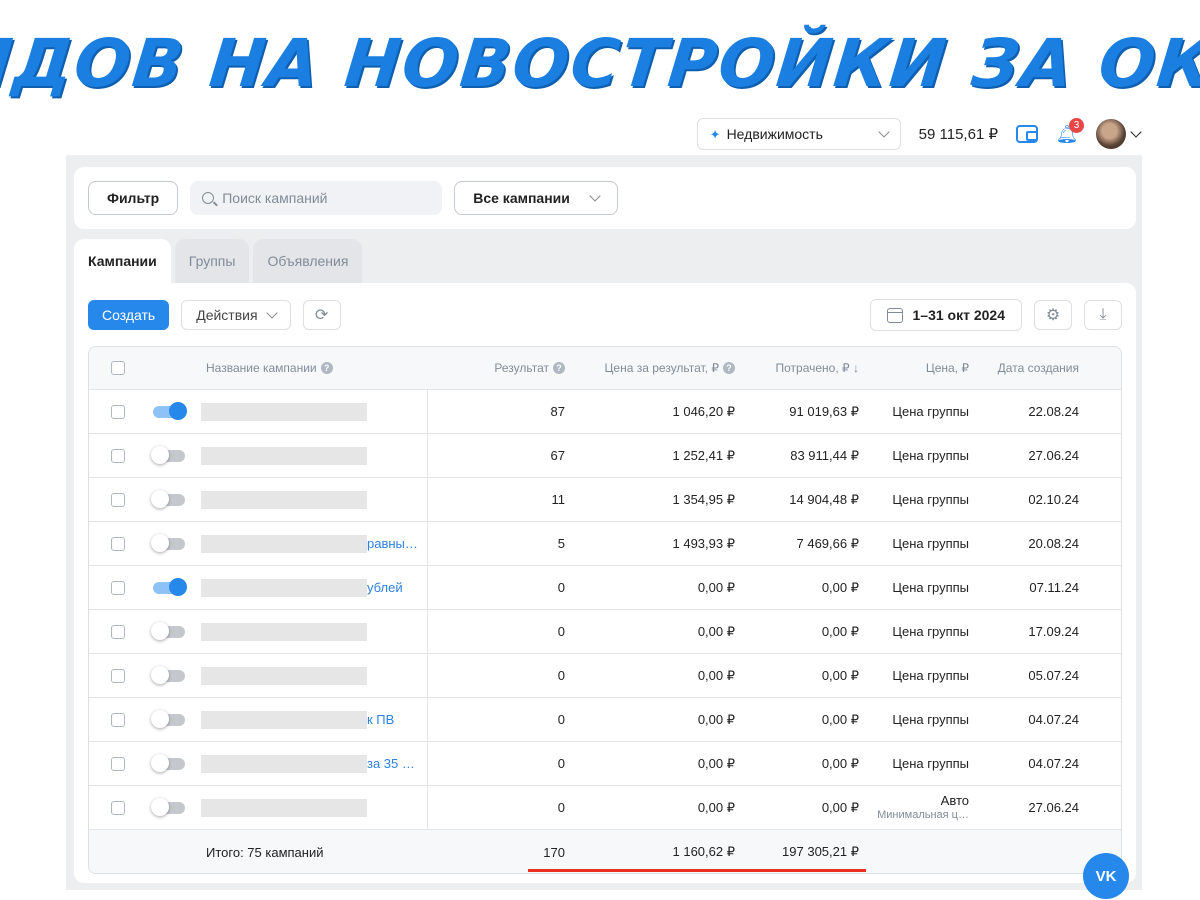 The width and height of the screenshot is (1200, 900). I want to click on cabinet-select: ✦ Недвижимость, so click(798, 134).